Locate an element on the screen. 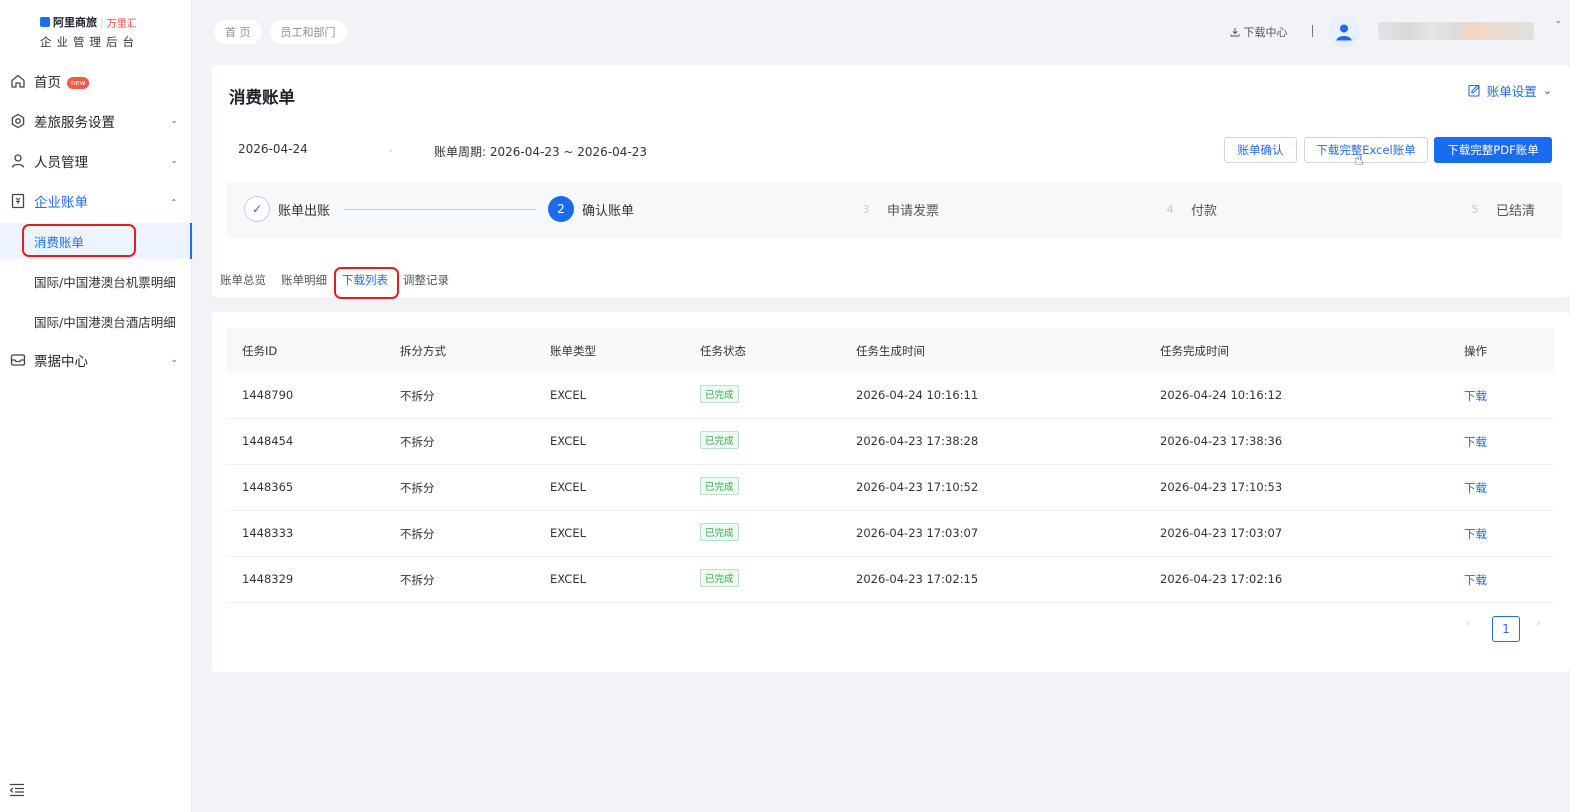  pagination-next: › is located at coordinates (1538, 623).